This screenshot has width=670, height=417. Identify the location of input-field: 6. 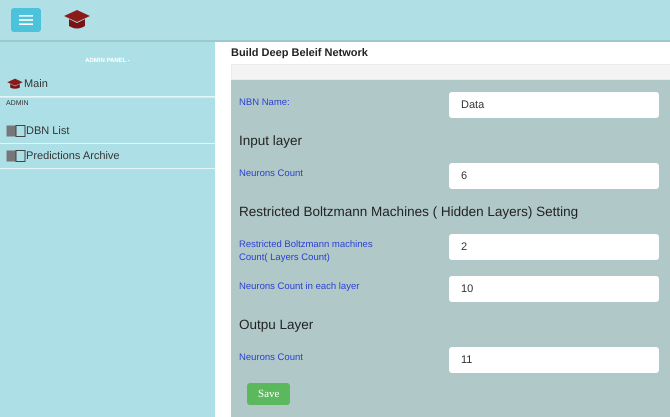
(554, 176).